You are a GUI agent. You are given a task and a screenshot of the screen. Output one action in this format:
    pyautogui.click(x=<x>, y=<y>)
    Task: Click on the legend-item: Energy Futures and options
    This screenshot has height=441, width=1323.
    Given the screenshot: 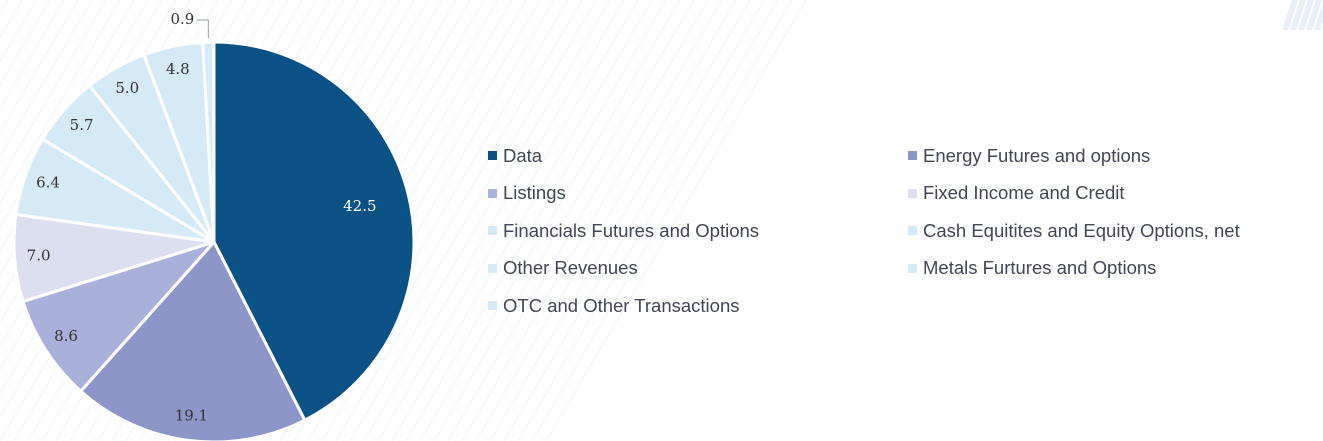 What is the action you would take?
    pyautogui.click(x=1115, y=156)
    